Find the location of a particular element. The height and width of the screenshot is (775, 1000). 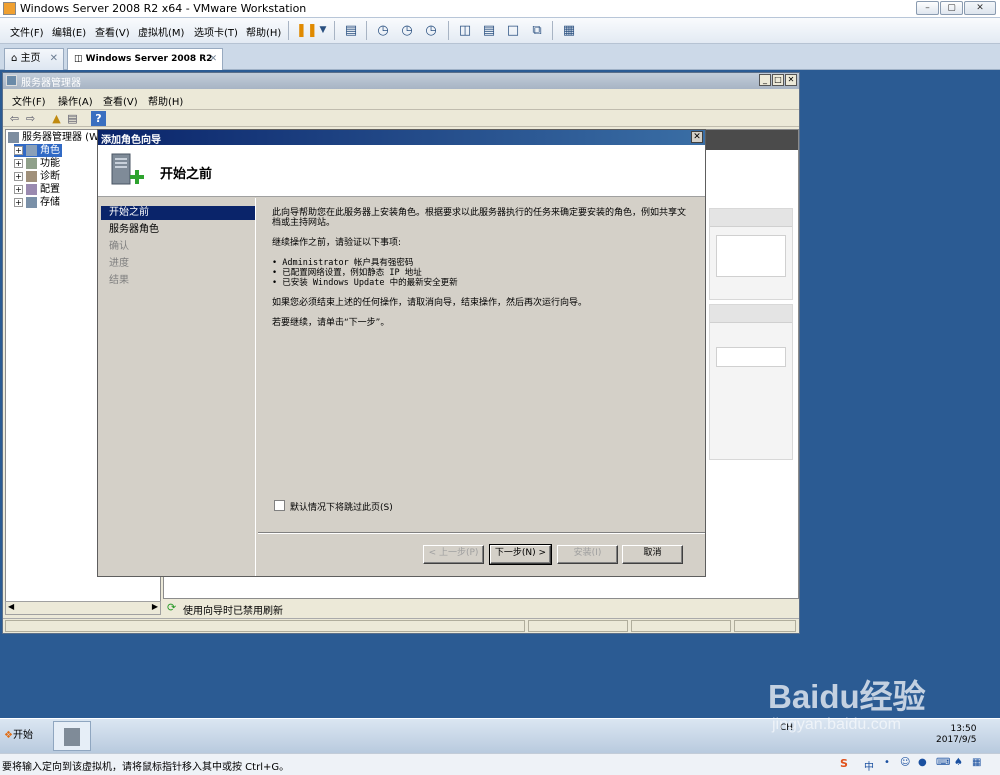

fullscreen-icon: □ is located at coordinates (513, 30).